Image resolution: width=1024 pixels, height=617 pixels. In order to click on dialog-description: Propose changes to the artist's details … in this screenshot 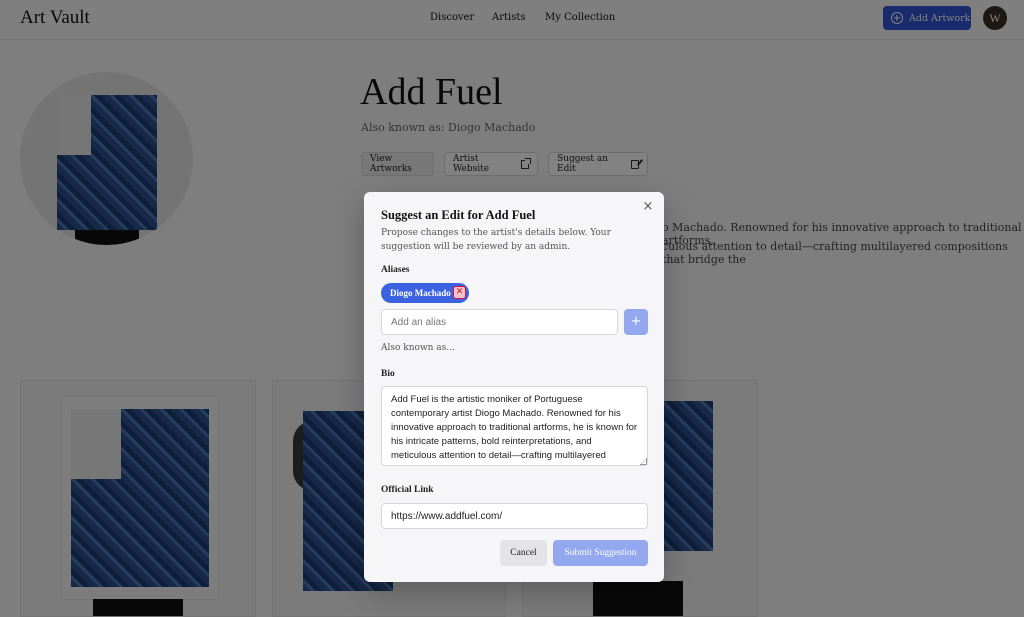, I will do `click(496, 240)`.